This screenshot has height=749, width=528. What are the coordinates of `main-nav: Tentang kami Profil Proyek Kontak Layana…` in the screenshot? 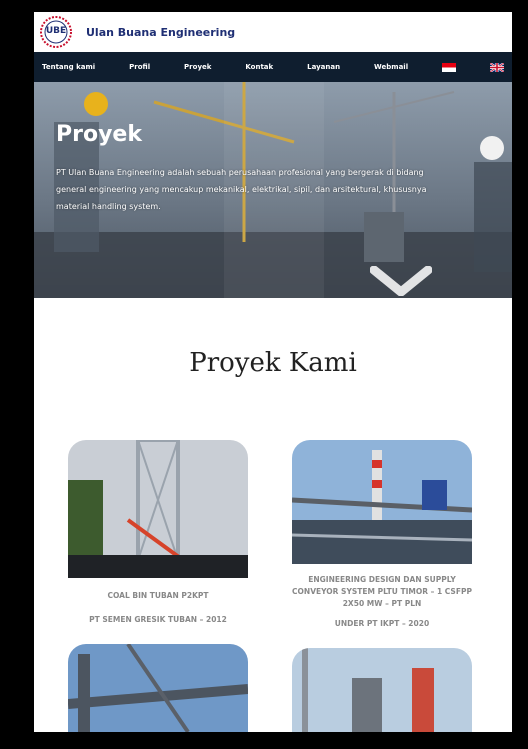 It's located at (273, 67).